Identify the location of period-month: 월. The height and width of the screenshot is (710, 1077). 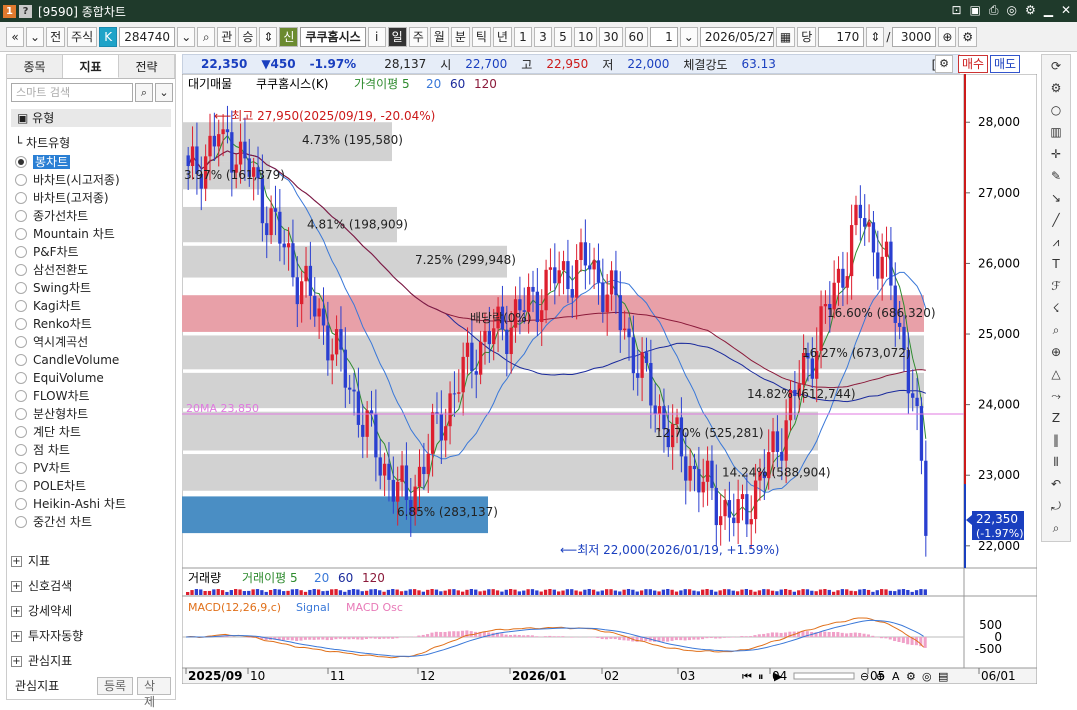
(439, 37).